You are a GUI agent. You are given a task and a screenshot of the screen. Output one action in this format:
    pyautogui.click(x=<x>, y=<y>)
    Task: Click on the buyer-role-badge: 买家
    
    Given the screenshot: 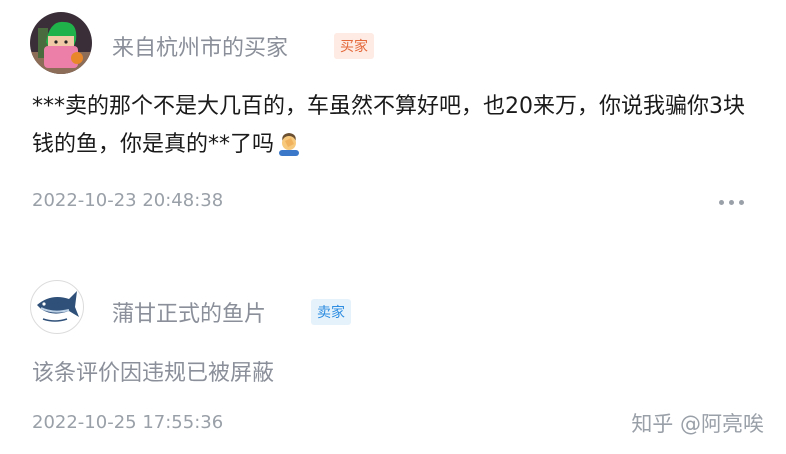 What is the action you would take?
    pyautogui.click(x=354, y=46)
    